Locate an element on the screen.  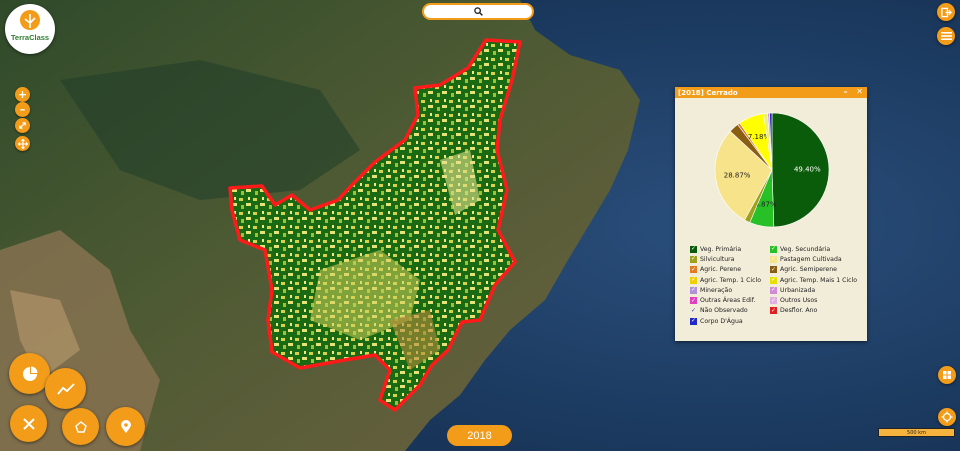
search-icon is located at coordinates (478, 11).